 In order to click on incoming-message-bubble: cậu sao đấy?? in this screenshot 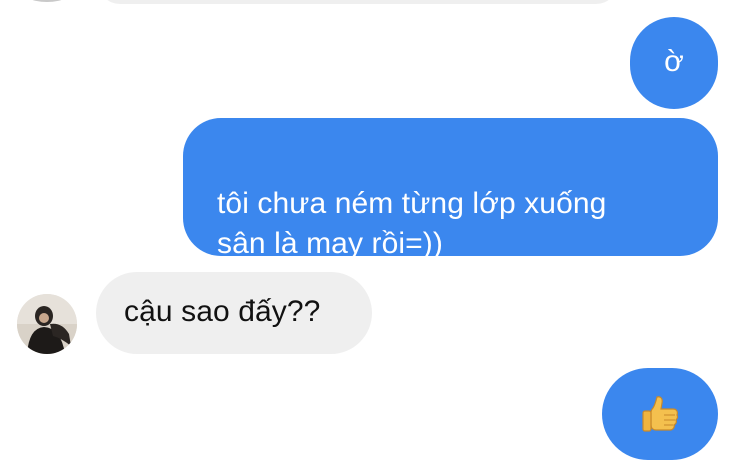, I will do `click(234, 313)`.